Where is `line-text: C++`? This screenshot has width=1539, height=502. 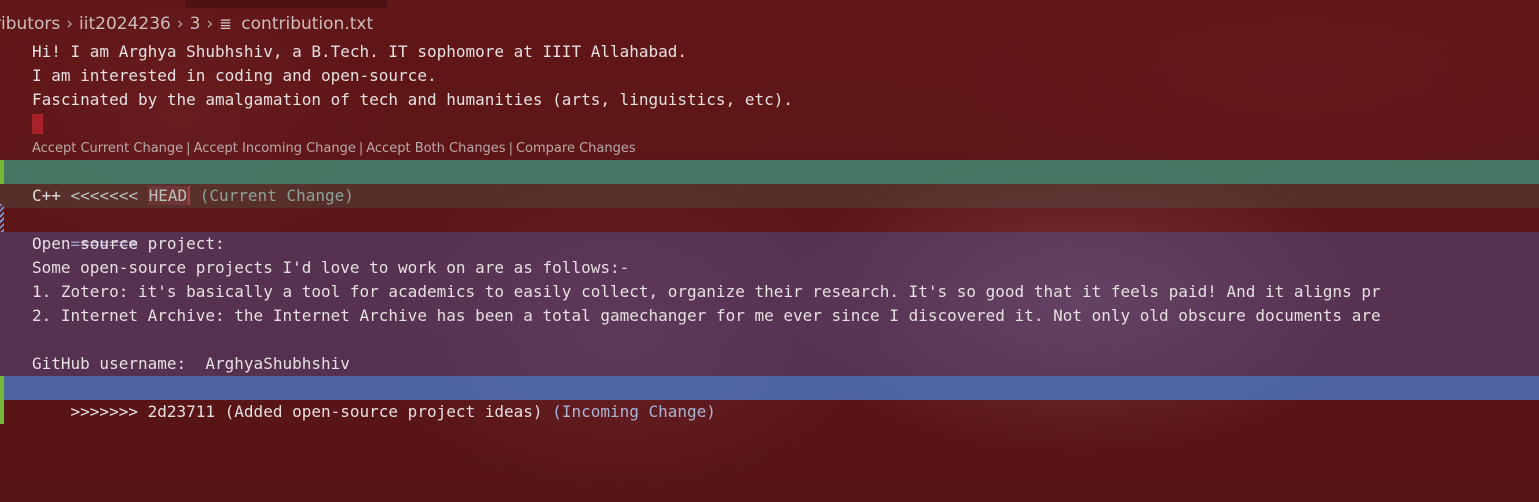 line-text: C++ is located at coordinates (46, 195).